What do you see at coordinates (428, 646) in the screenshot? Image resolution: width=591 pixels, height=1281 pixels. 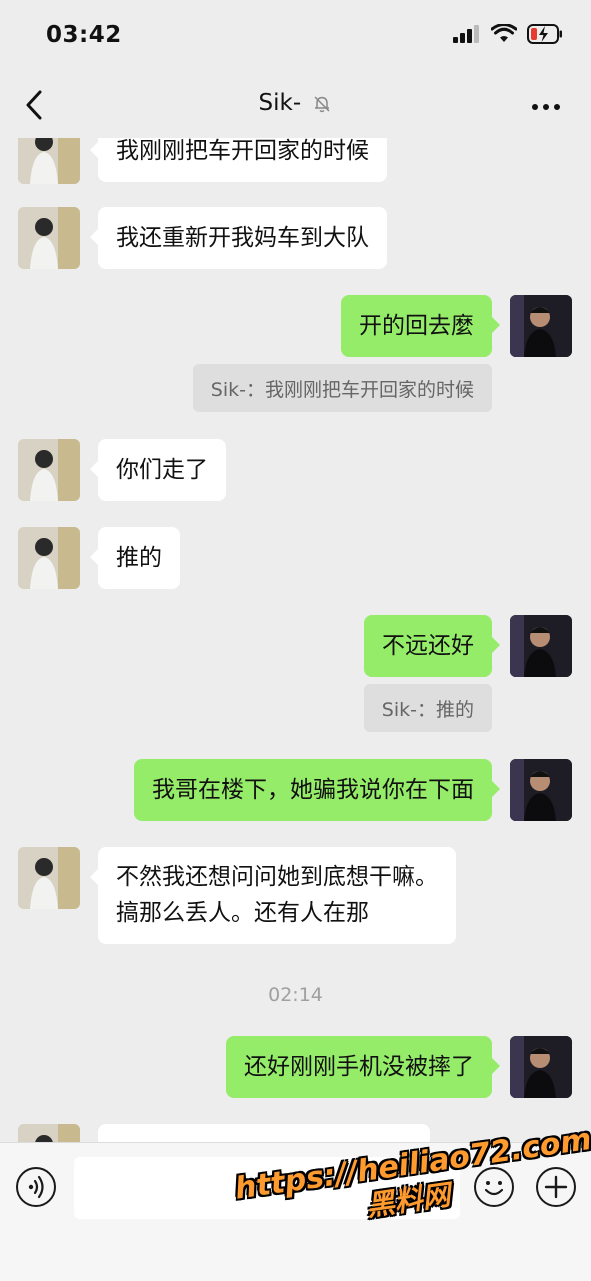 I see `message-text: 不远还好` at bounding box center [428, 646].